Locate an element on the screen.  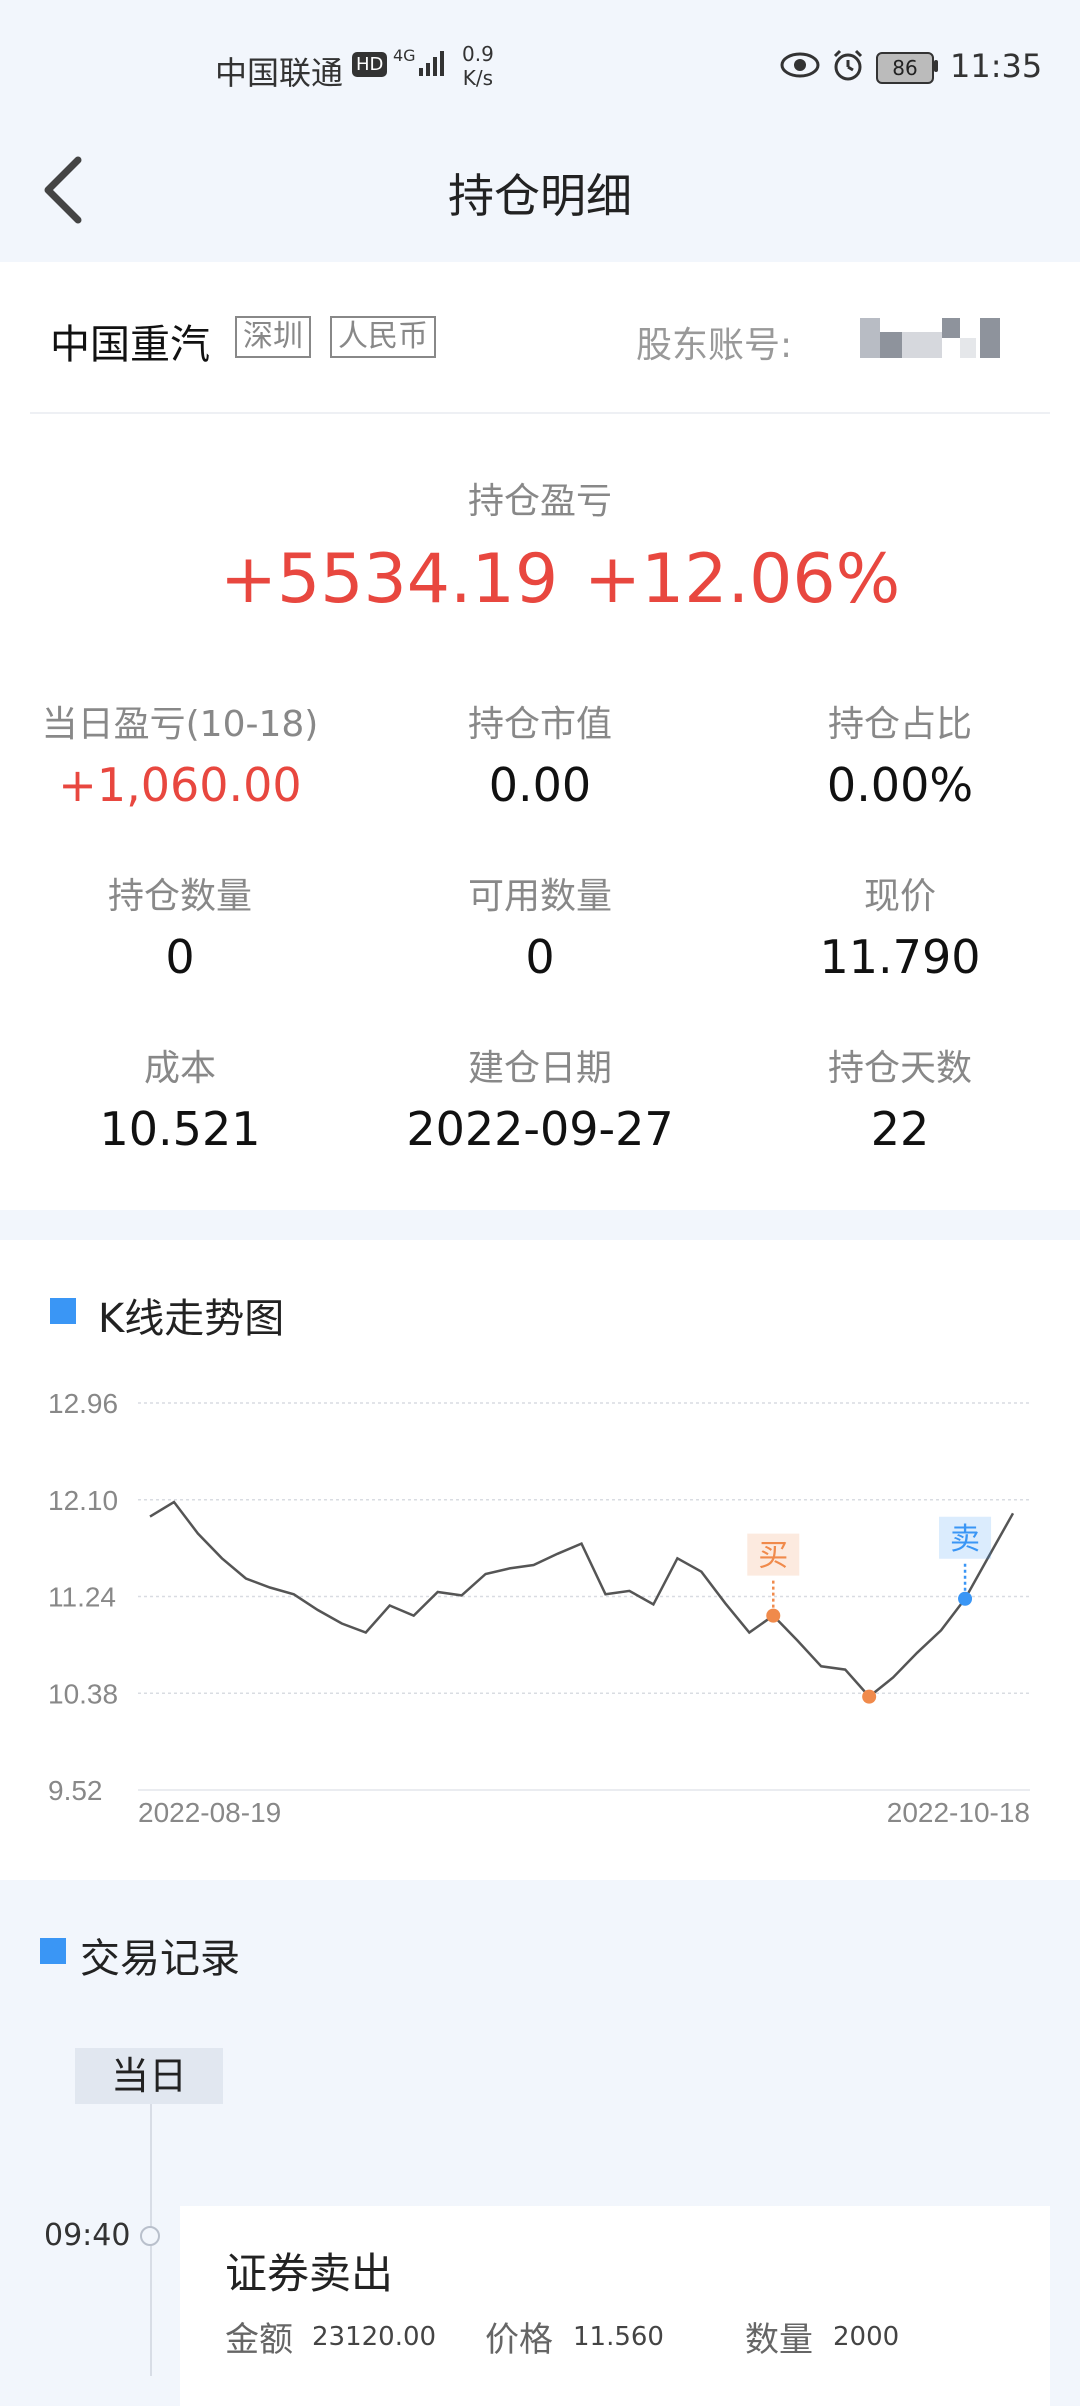
battery-tip is located at coordinates (936, 66).